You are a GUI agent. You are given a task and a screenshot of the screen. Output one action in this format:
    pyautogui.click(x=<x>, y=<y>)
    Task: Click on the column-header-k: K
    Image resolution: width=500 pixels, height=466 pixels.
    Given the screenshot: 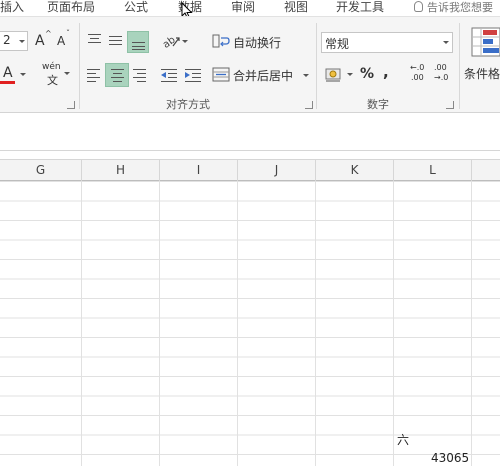 What is the action you would take?
    pyautogui.click(x=355, y=170)
    